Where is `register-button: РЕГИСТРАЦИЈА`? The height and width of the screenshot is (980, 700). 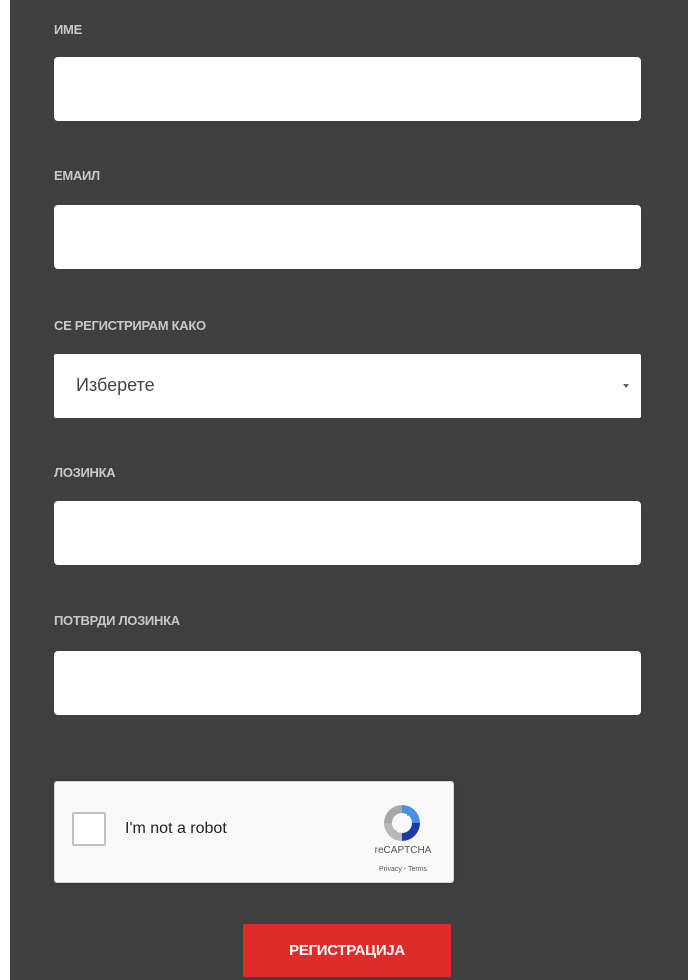
register-button: РЕГИСТРАЦИЈА is located at coordinates (347, 950).